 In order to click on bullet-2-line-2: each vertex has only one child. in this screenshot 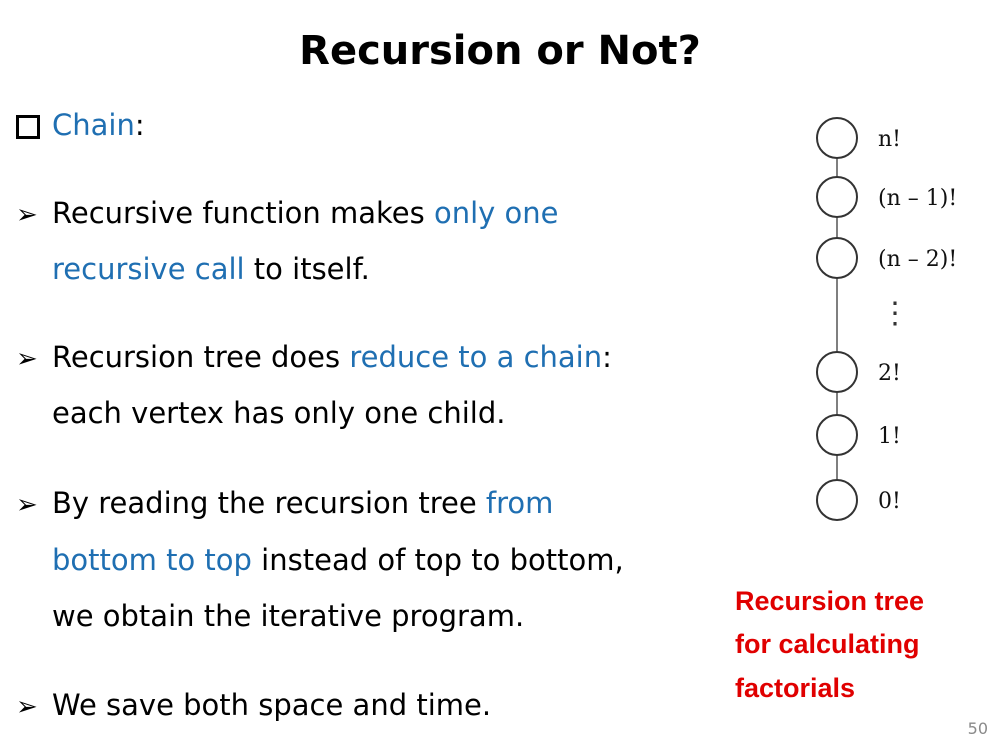, I will do `click(279, 413)`.